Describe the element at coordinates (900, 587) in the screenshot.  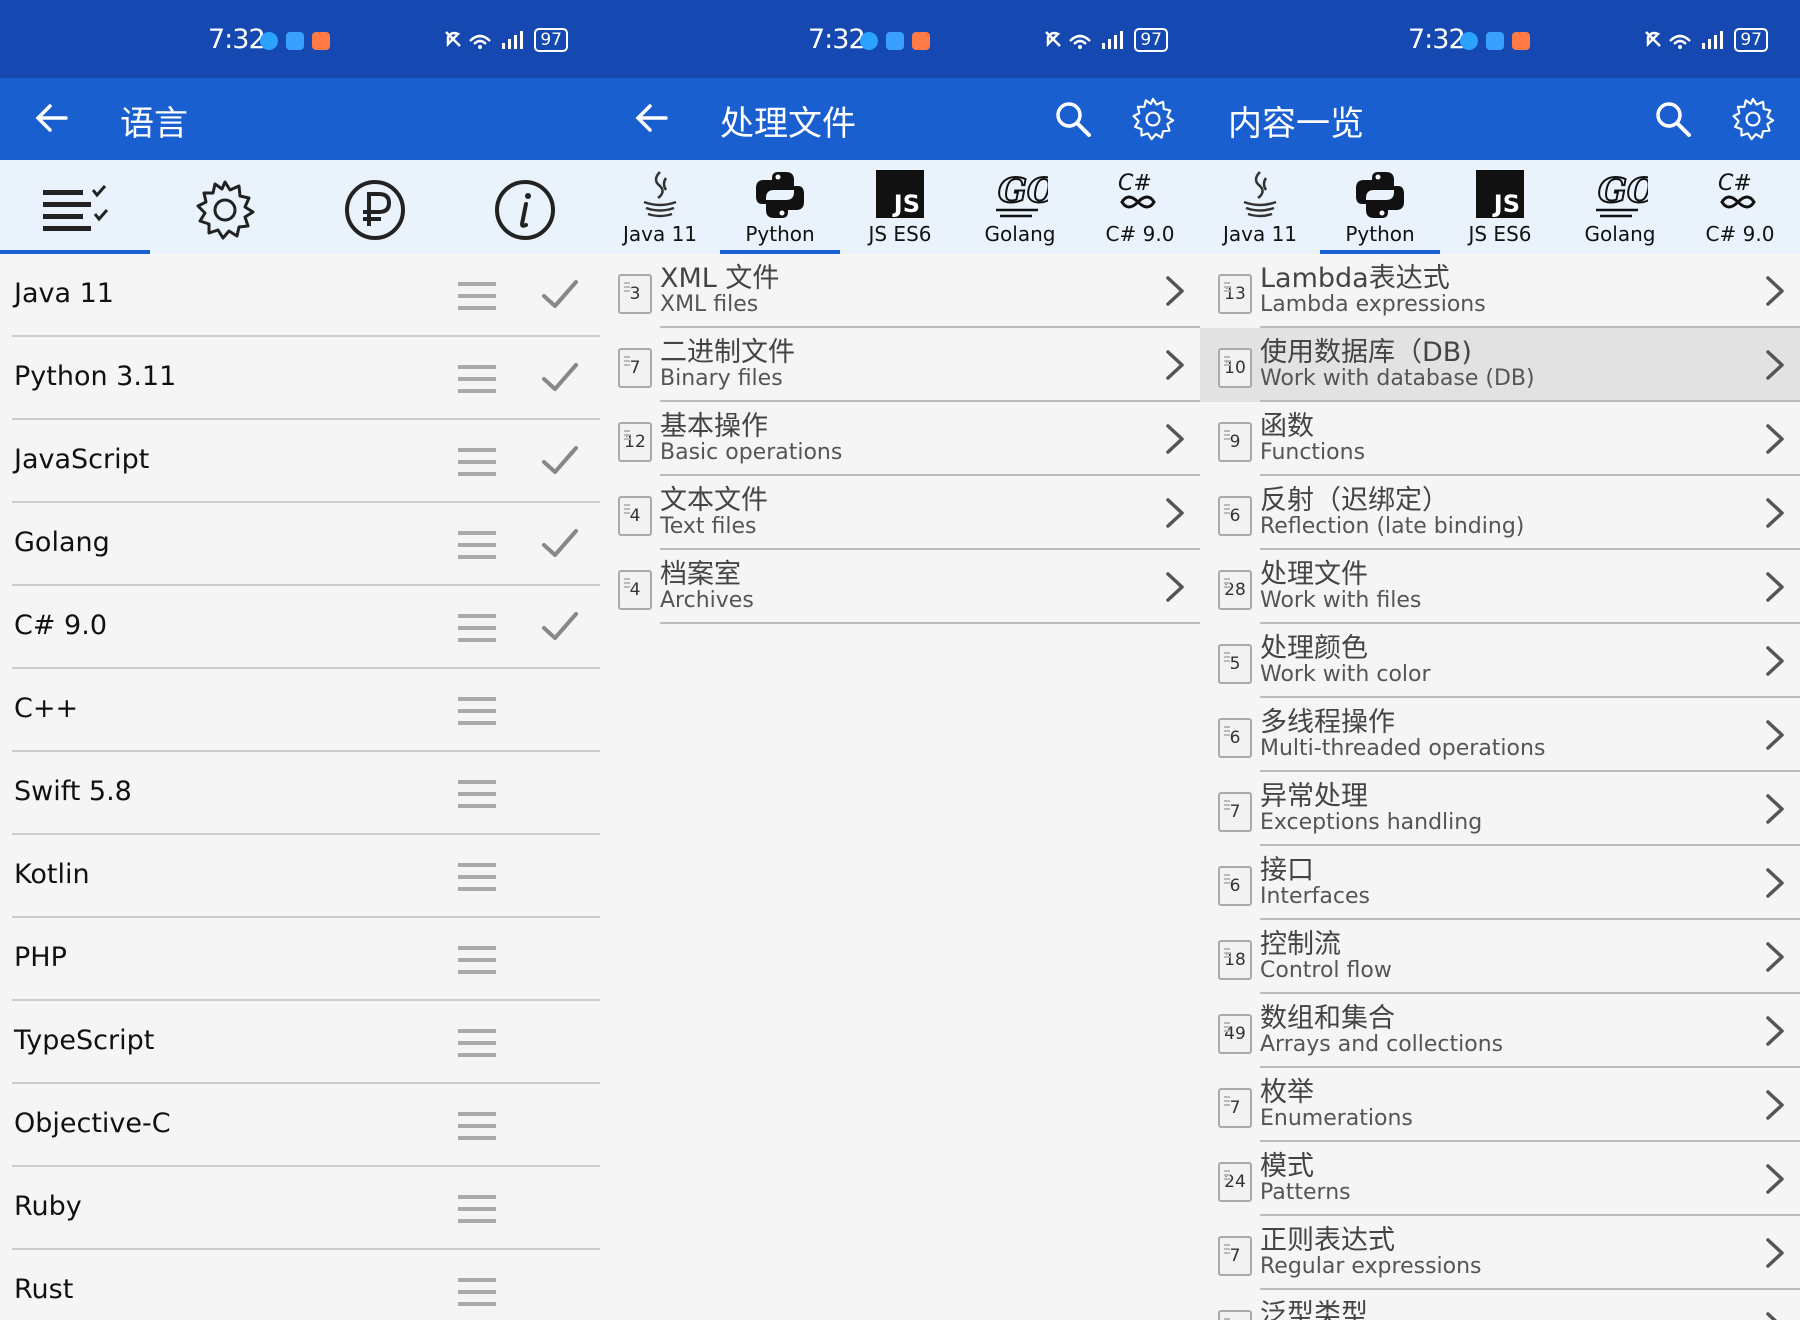
I see `topic-row: 4 档案室 Archives` at that location.